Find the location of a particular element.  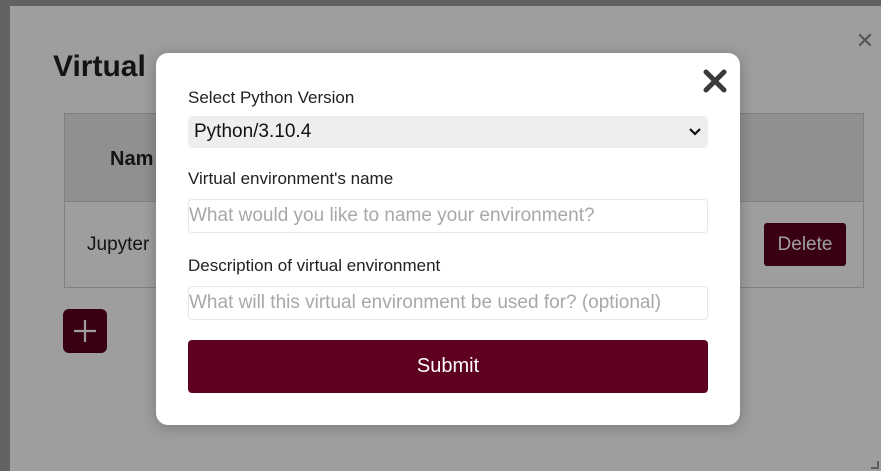

submit-button: Submit is located at coordinates (448, 366).